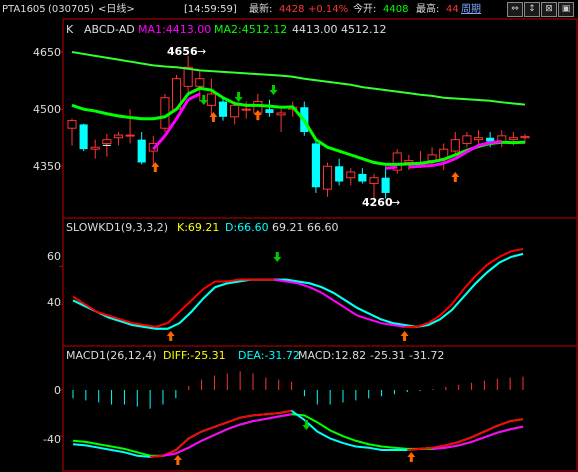 The width and height of the screenshot is (578, 472). I want to click on kd-title: SLOWKD1(9,3,3,2), so click(117, 228).